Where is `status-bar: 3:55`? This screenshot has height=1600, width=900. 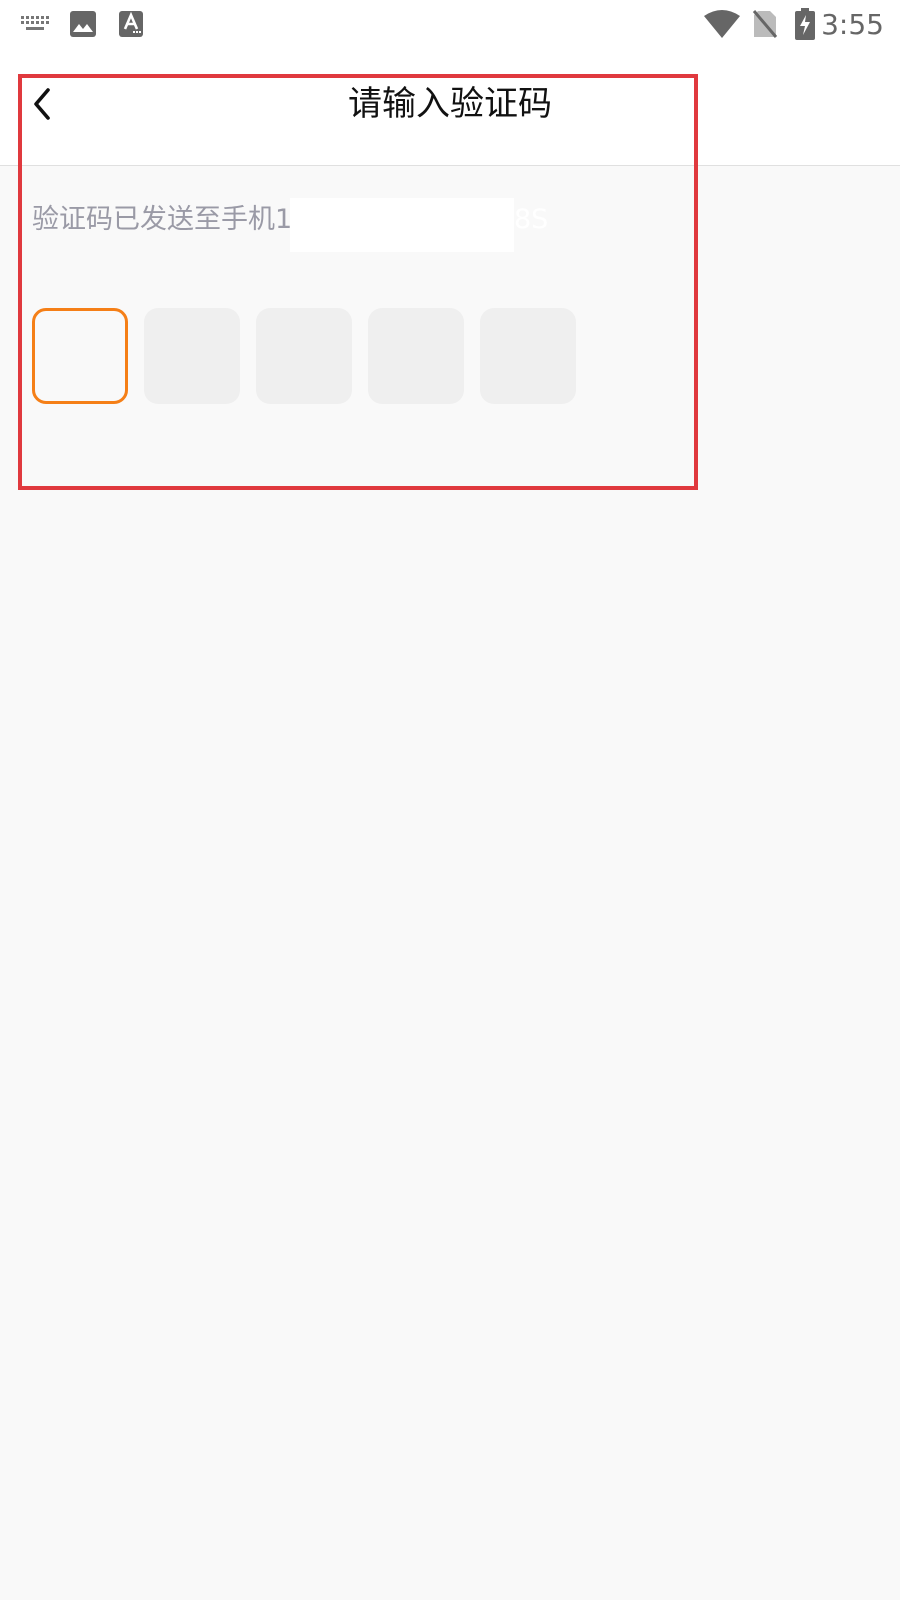
status-bar: 3:55 is located at coordinates (450, 25).